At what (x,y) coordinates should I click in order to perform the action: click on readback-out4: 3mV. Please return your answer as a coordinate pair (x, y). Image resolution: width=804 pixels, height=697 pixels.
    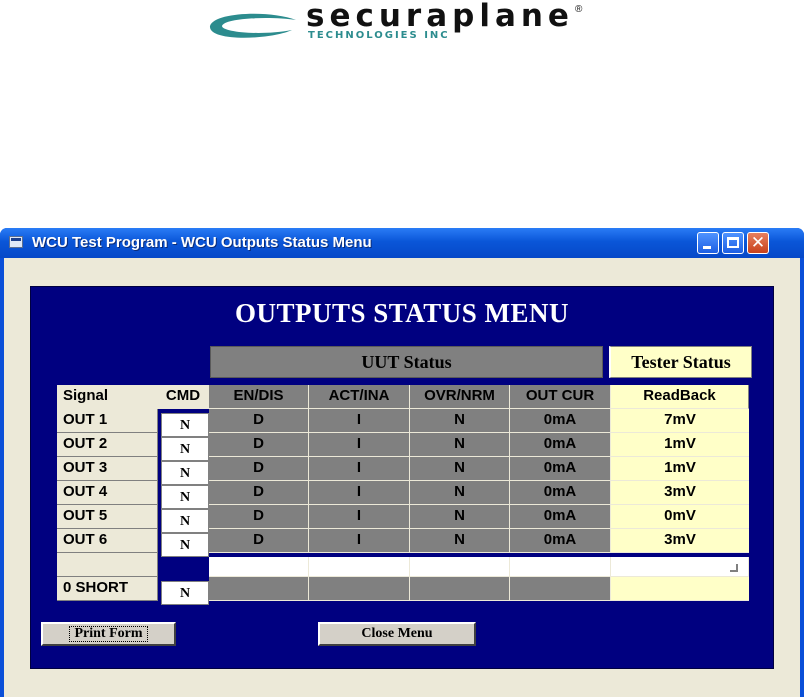
    Looking at the image, I should click on (680, 493).